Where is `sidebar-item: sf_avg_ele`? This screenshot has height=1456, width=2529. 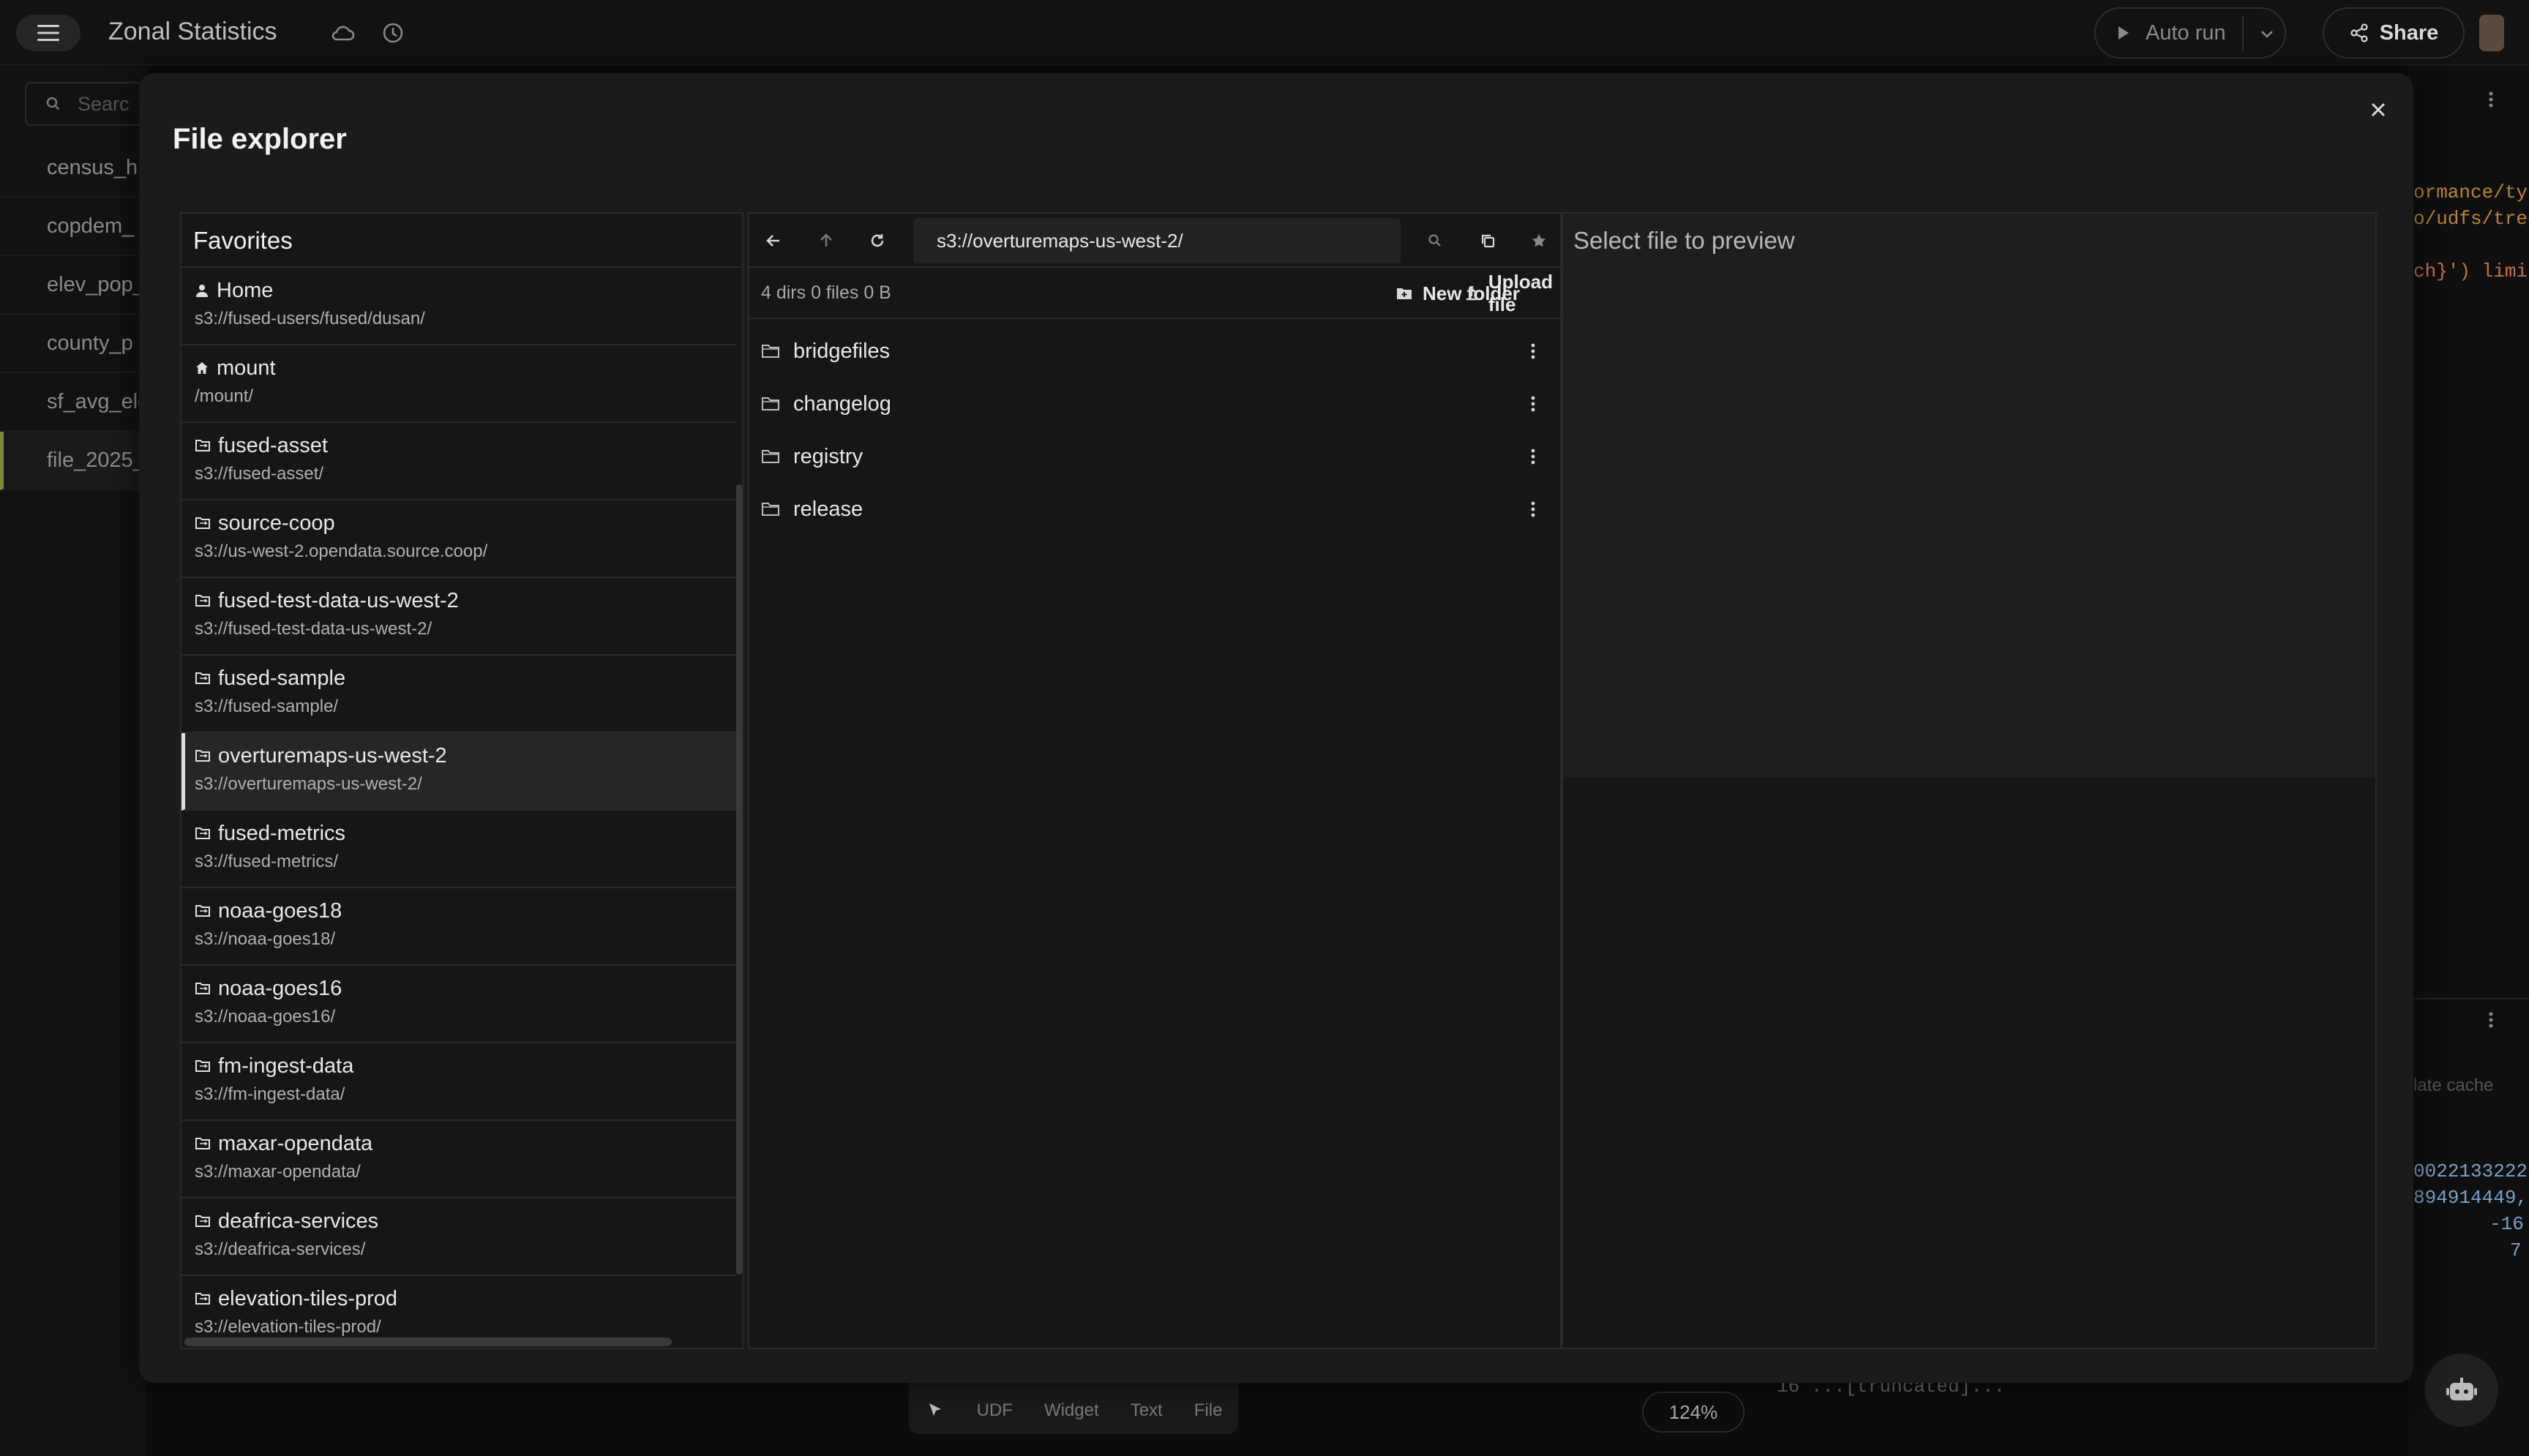 sidebar-item: sf_avg_ele is located at coordinates (73, 402).